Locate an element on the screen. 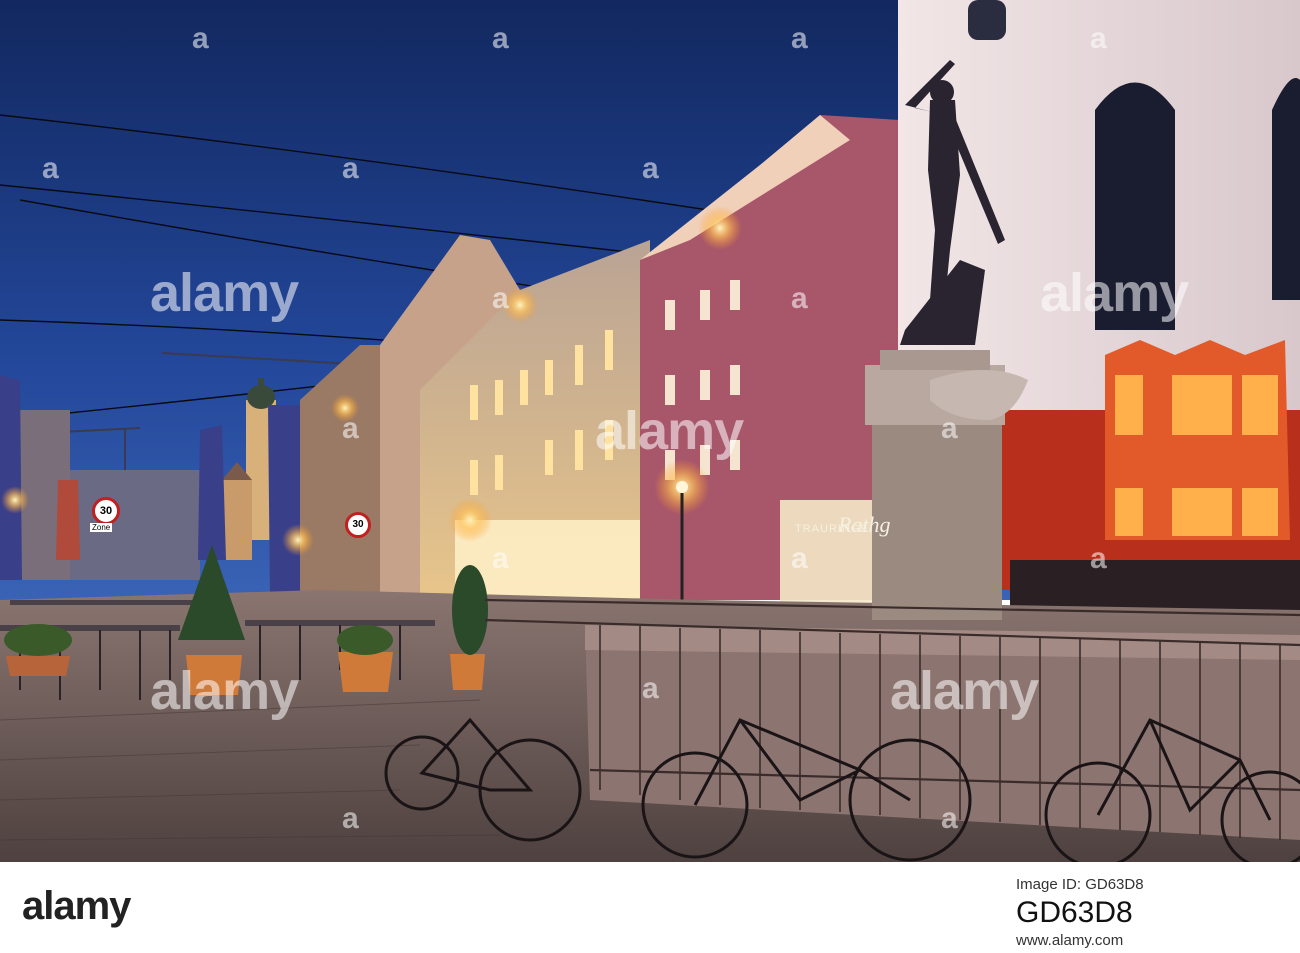 The width and height of the screenshot is (1300, 953). image-id: GD63D8 is located at coordinates (1074, 912).